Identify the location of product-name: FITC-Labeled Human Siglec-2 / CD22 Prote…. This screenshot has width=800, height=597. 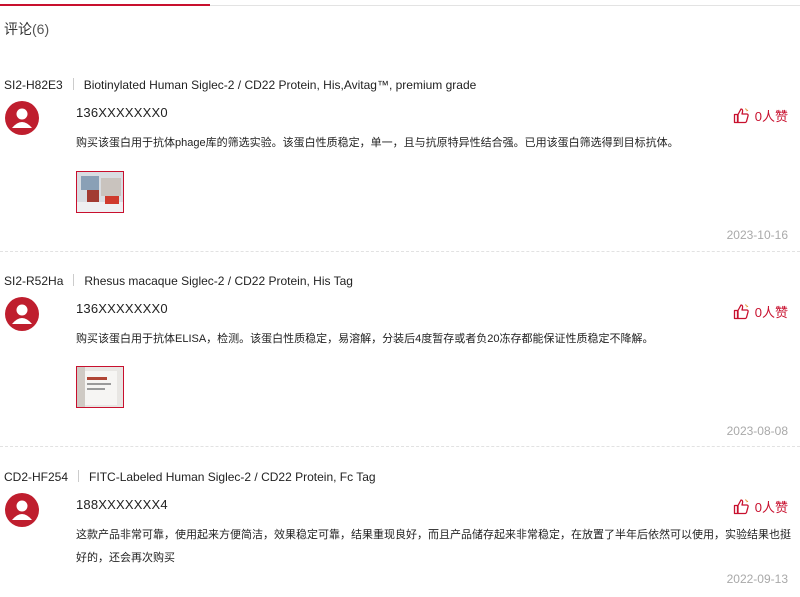
(232, 477).